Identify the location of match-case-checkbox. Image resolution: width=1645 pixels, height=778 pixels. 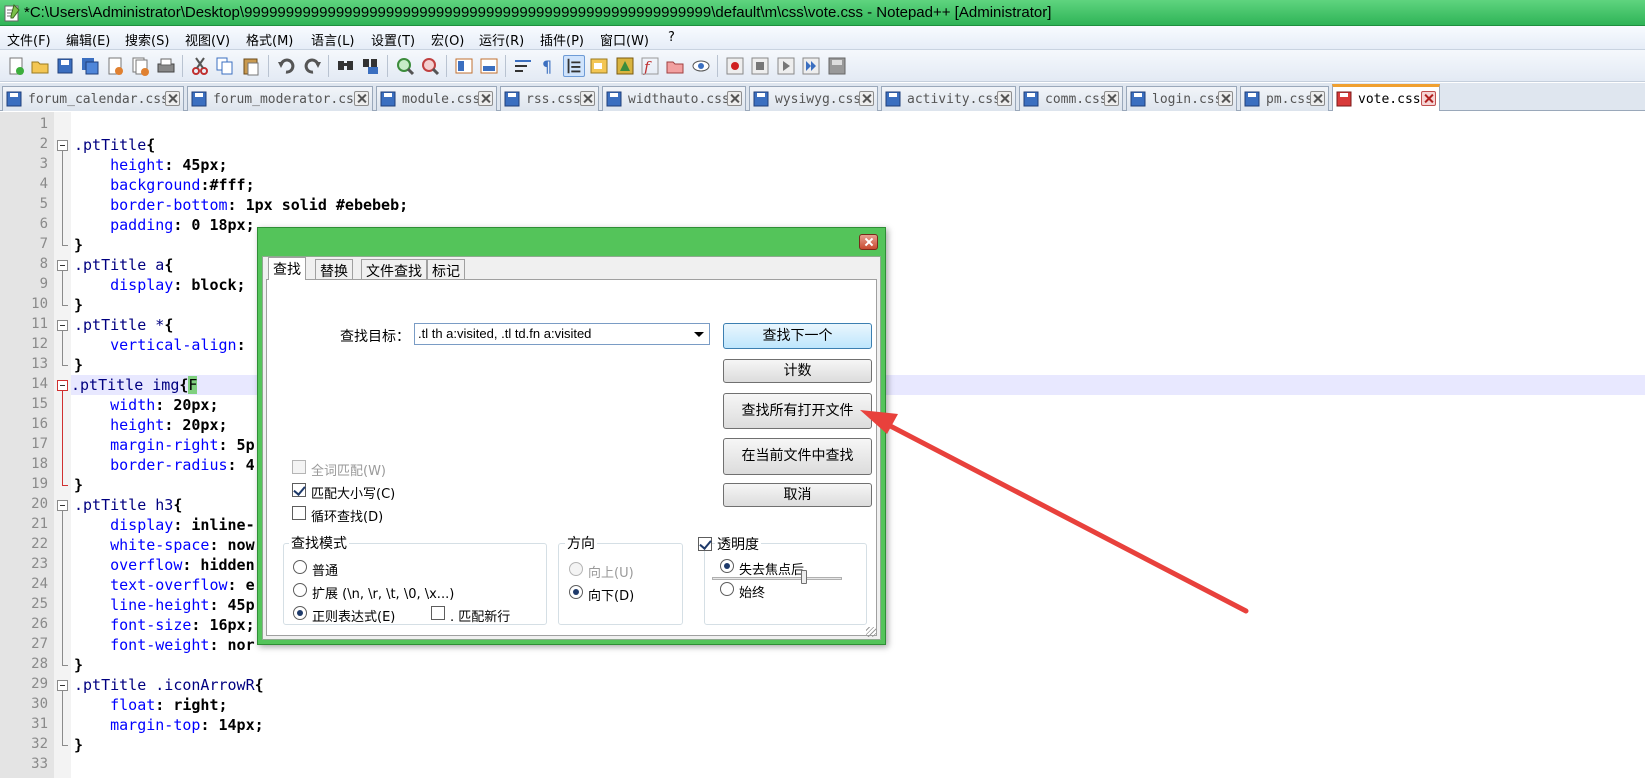
(299, 490).